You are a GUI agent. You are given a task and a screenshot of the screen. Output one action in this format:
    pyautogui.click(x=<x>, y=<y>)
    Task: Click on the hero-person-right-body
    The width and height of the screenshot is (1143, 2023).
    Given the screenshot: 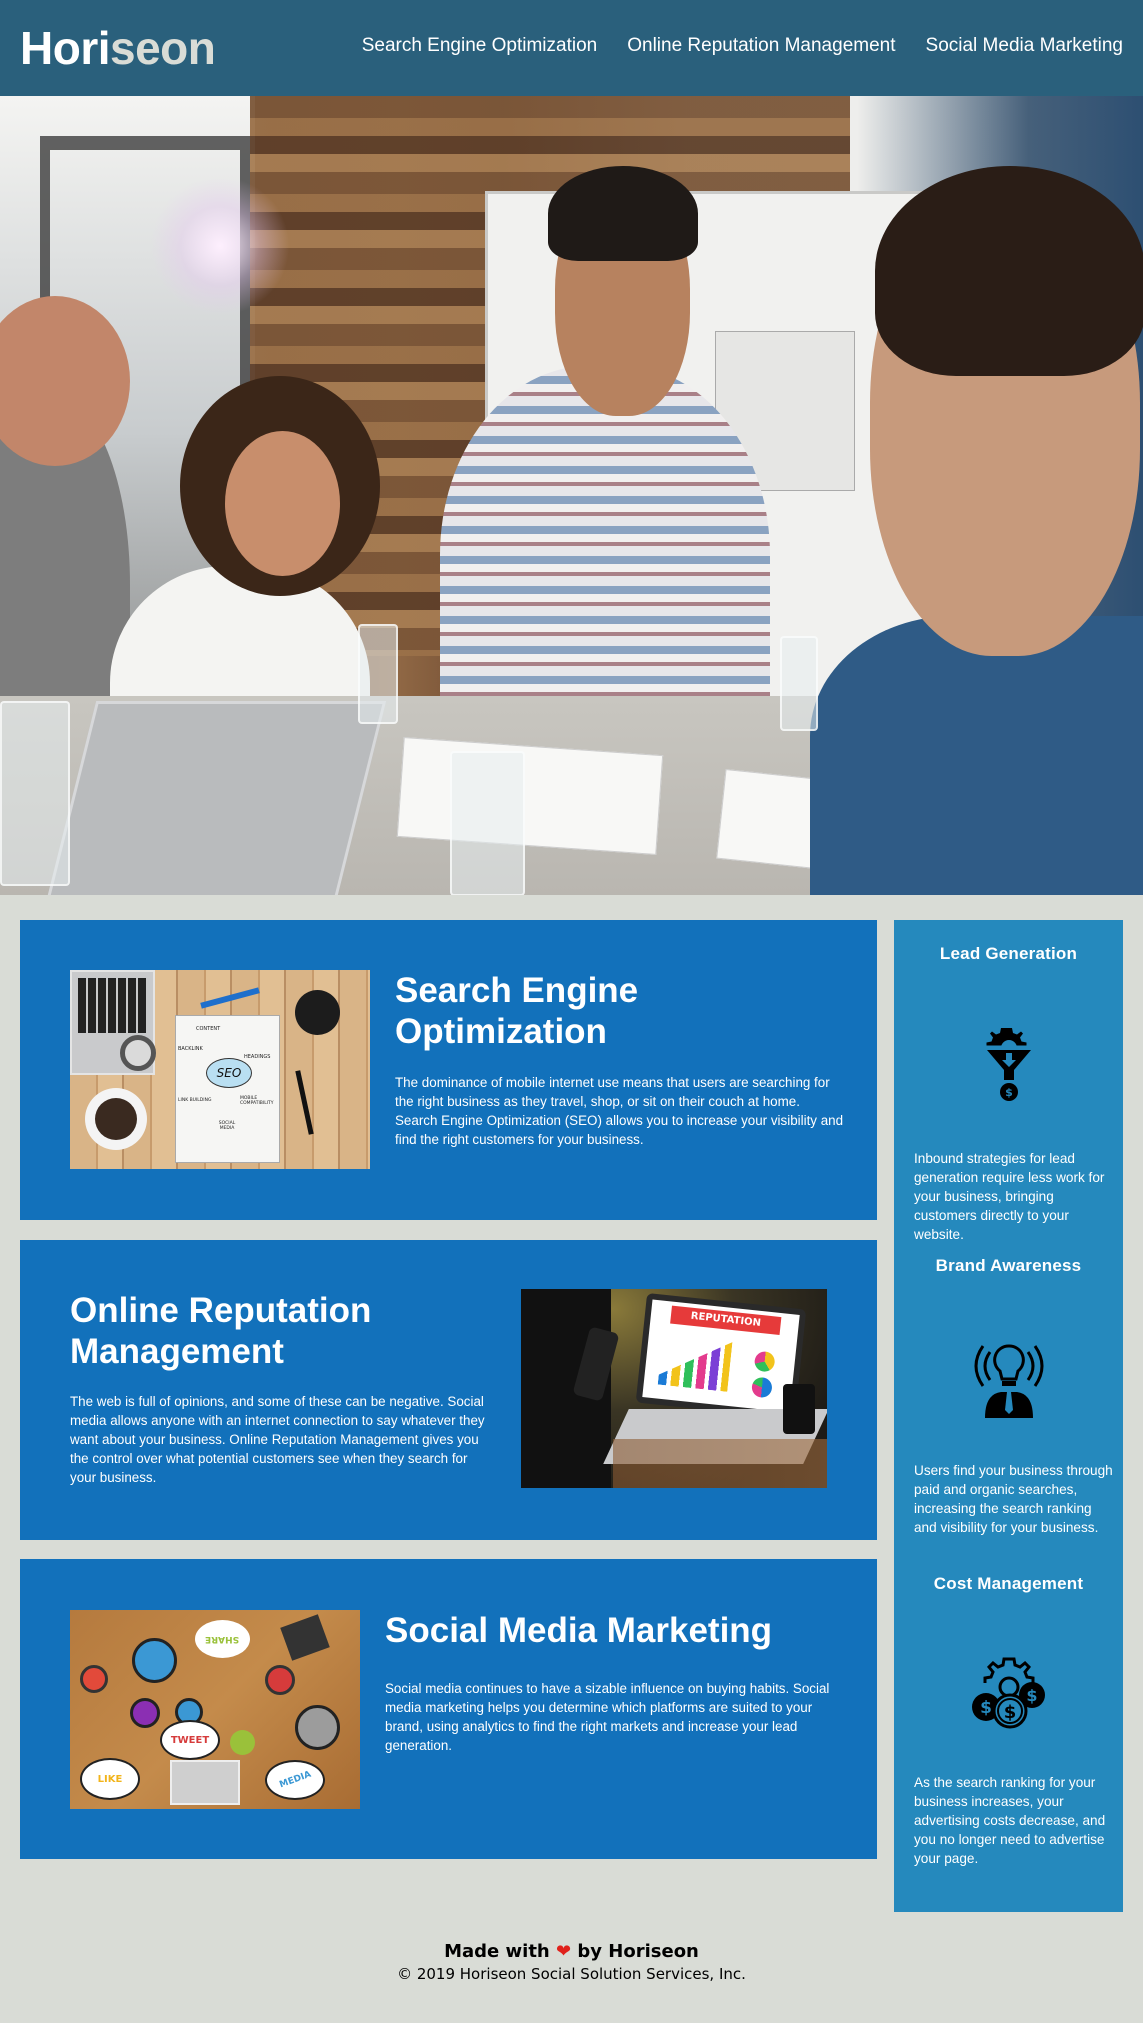 What is the action you would take?
    pyautogui.click(x=976, y=755)
    